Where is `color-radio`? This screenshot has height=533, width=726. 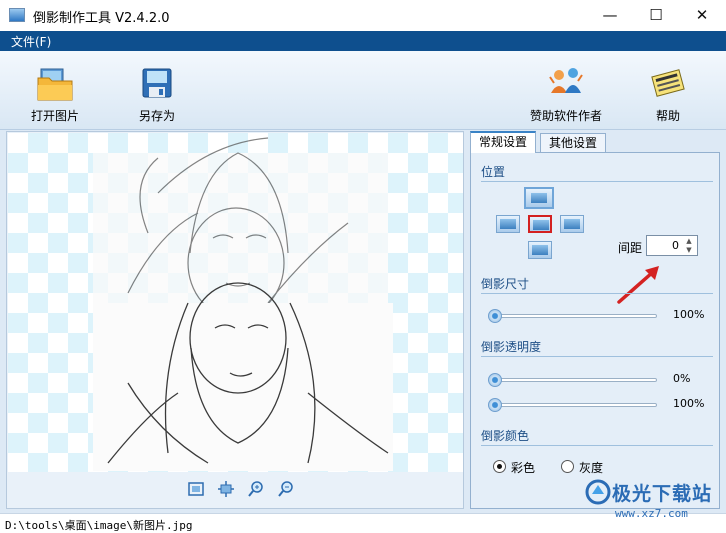 color-radio is located at coordinates (499, 466).